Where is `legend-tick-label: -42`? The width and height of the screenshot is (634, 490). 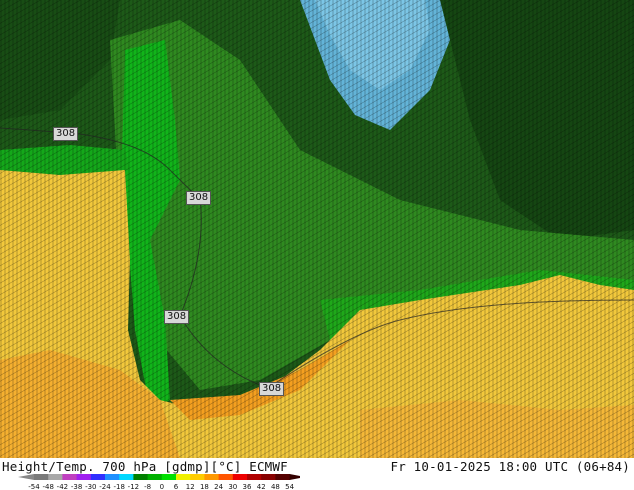 legend-tick-label: -42 is located at coordinates (62, 486).